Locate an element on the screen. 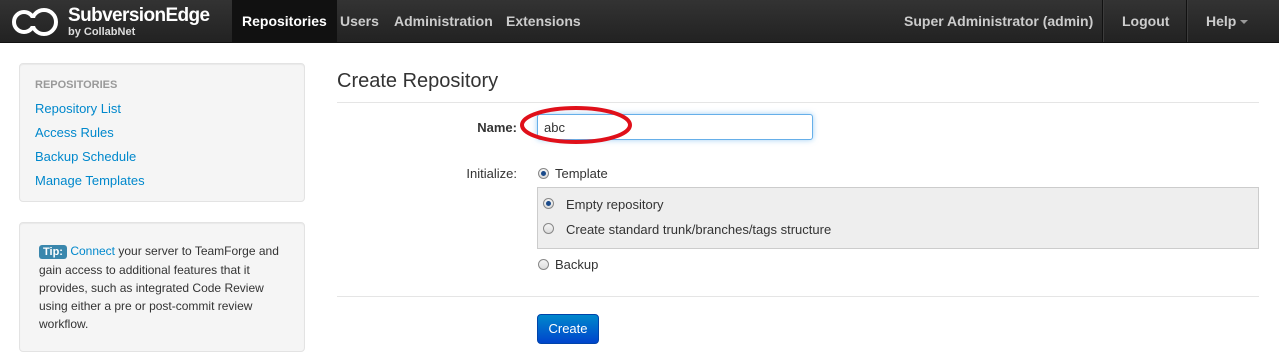  nav-administration: Administration is located at coordinates (443, 21).